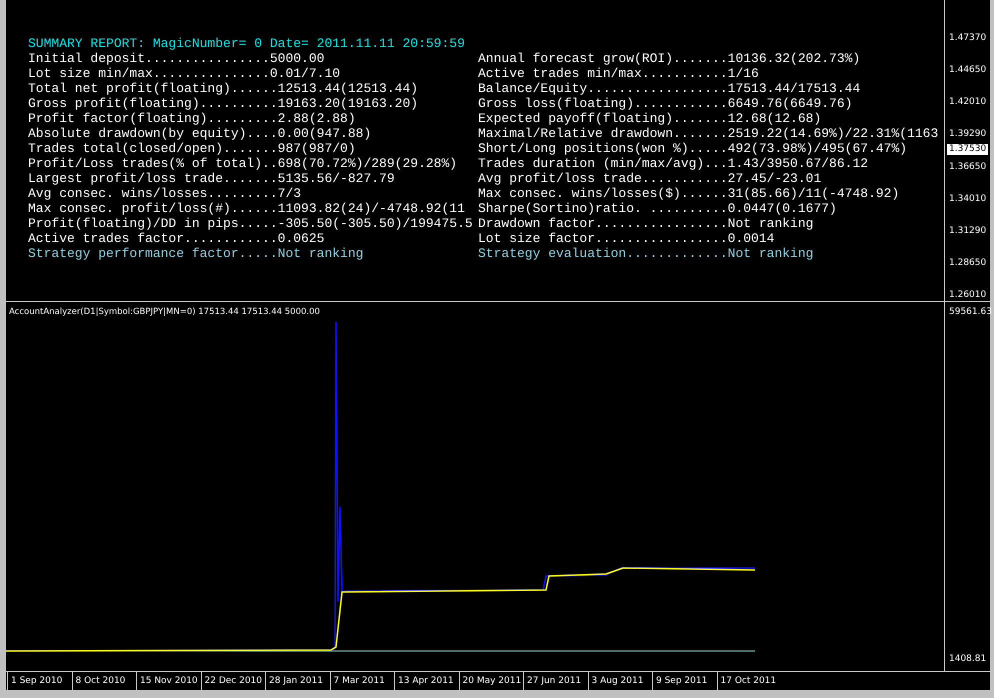 This screenshot has height=698, width=994. Describe the element at coordinates (684, 681) in the screenshot. I see `date-tick: 9 Sep 2011` at that location.